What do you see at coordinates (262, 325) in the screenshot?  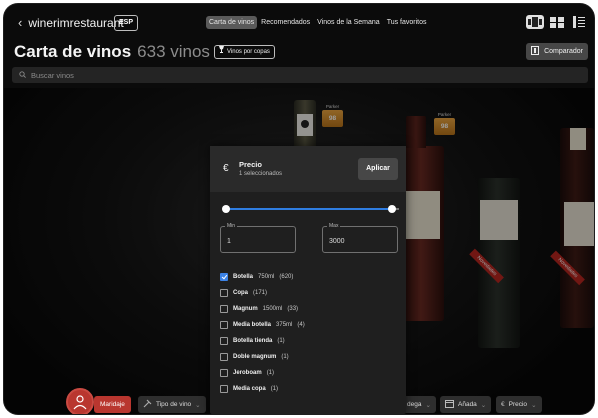 I see `format-option-media-botella: Media botella 375ml (4)` at bounding box center [262, 325].